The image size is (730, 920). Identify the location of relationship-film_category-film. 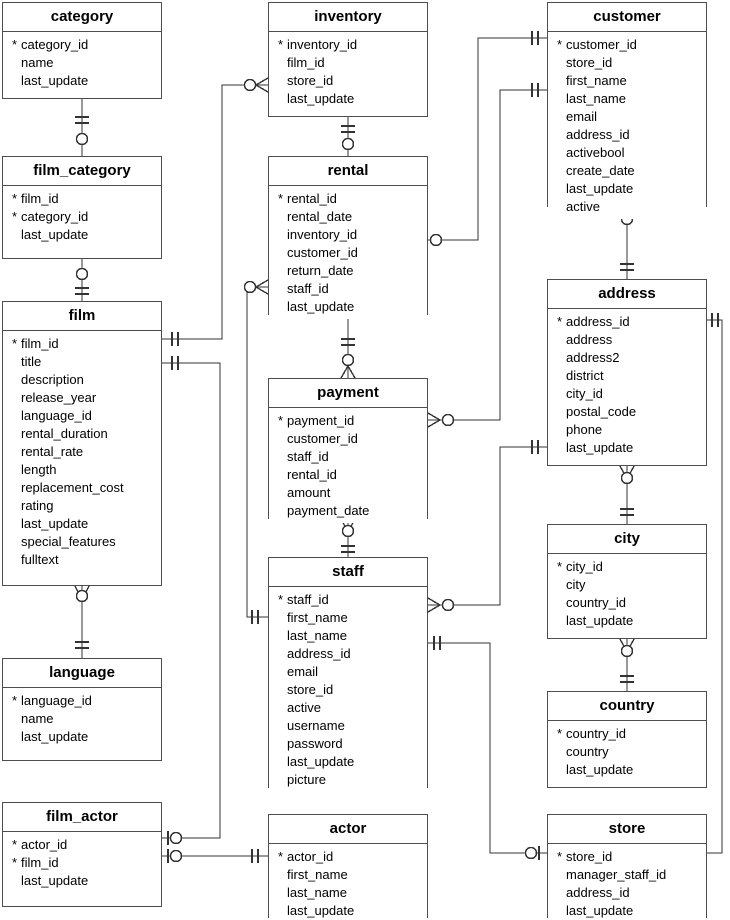
(82, 280).